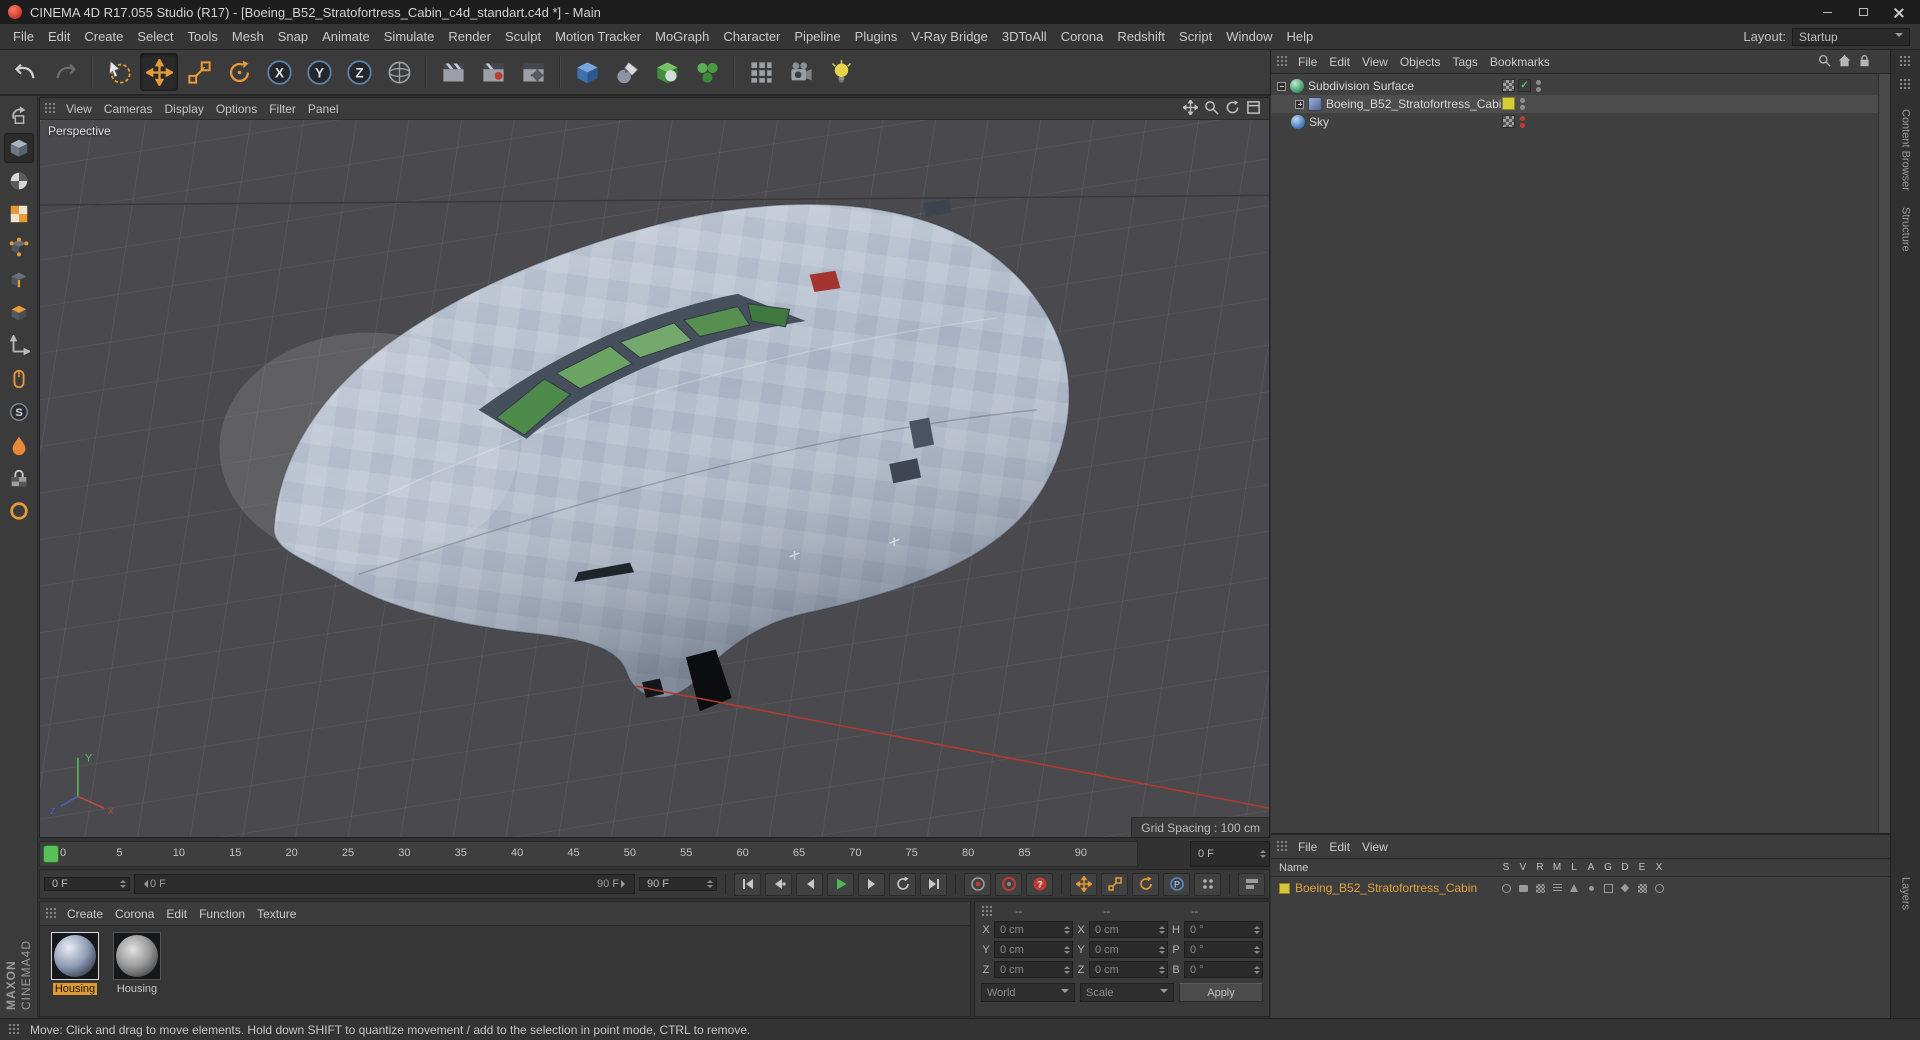 This screenshot has width=1920, height=1040. What do you see at coordinates (87, 884) in the screenshot?
I see `current-frame-field: 0 F` at bounding box center [87, 884].